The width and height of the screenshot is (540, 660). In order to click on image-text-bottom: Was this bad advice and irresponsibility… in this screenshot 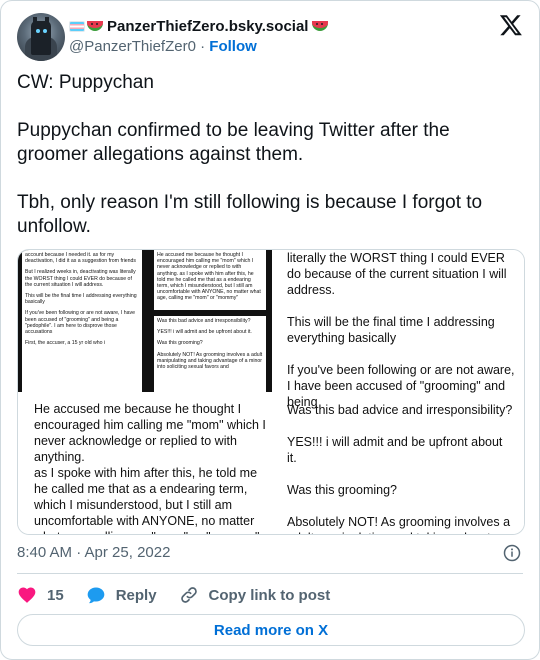, I will do `click(401, 468)`.